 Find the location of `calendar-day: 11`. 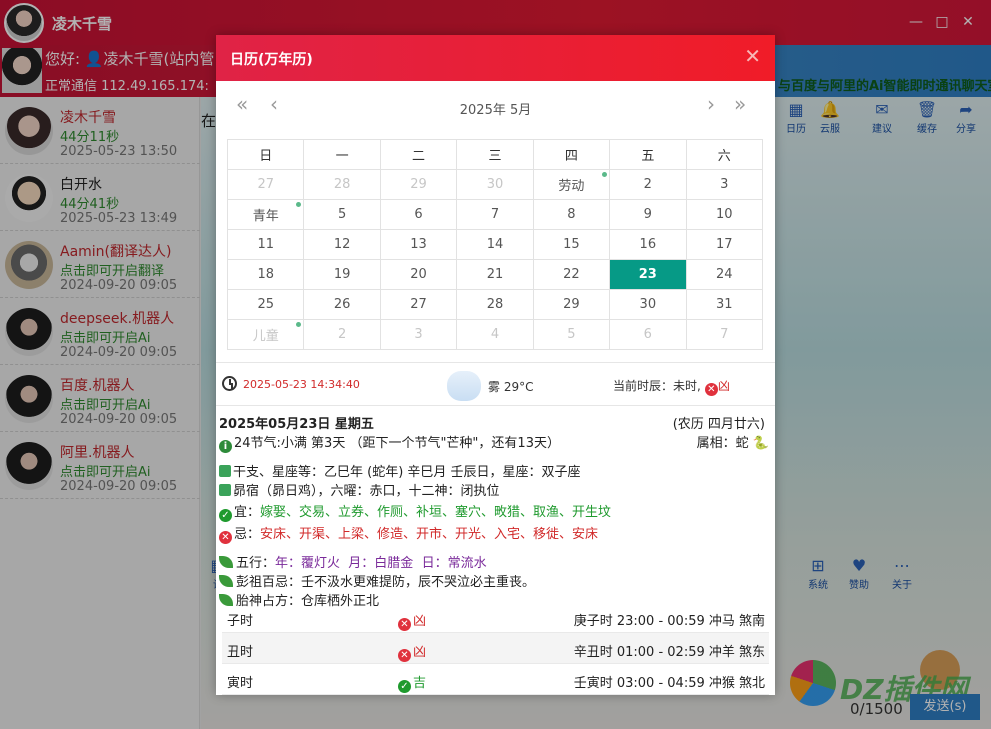

calendar-day: 11 is located at coordinates (265, 244).